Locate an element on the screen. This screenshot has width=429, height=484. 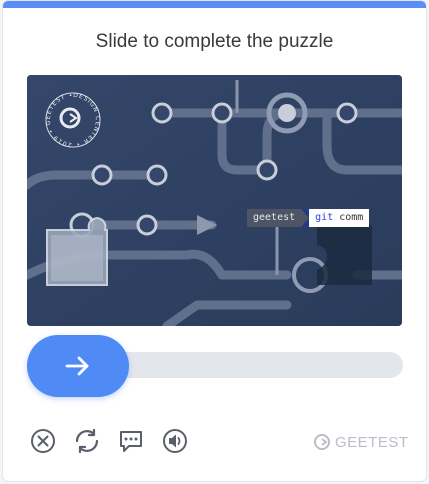
command-prompt: geetest is located at coordinates (274, 218).